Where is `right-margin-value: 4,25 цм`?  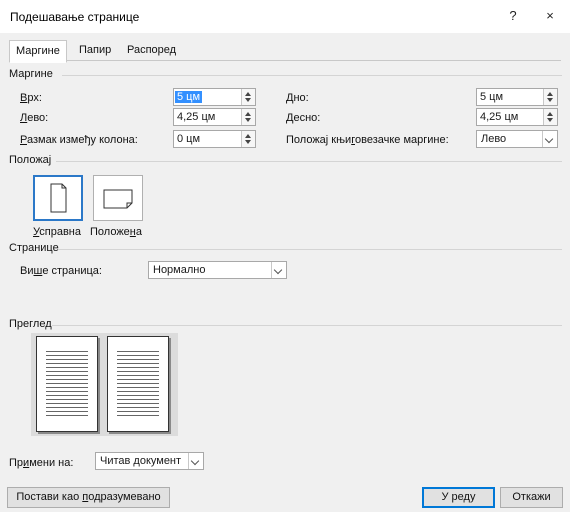
right-margin-value: 4,25 цм is located at coordinates (499, 117).